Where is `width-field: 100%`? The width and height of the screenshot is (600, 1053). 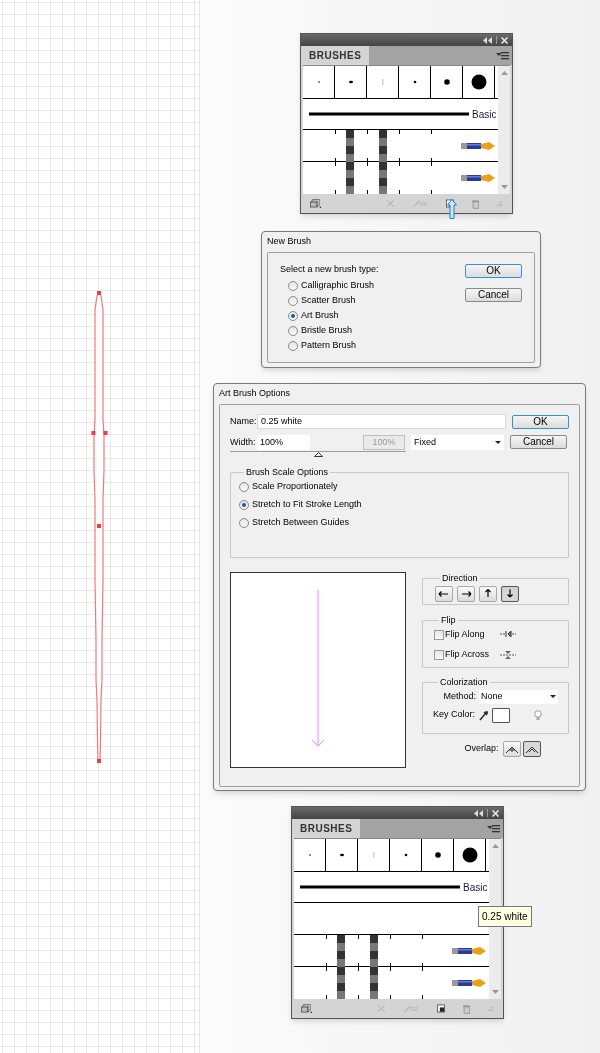 width-field: 100% is located at coordinates (283, 442).